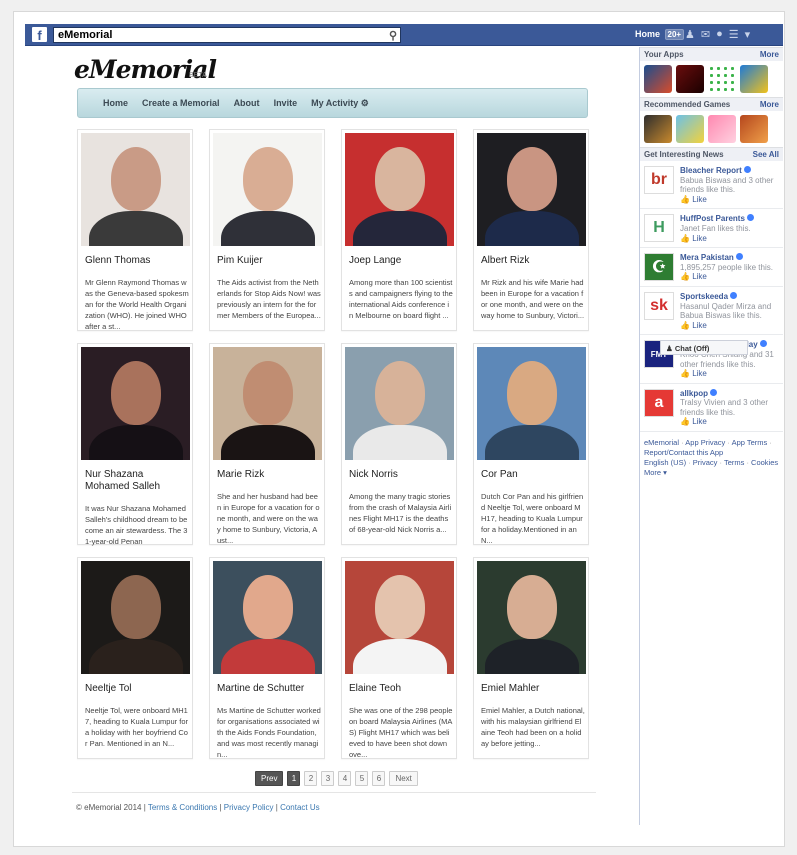 The image size is (797, 855). I want to click on app-racing-icon, so click(658, 79).